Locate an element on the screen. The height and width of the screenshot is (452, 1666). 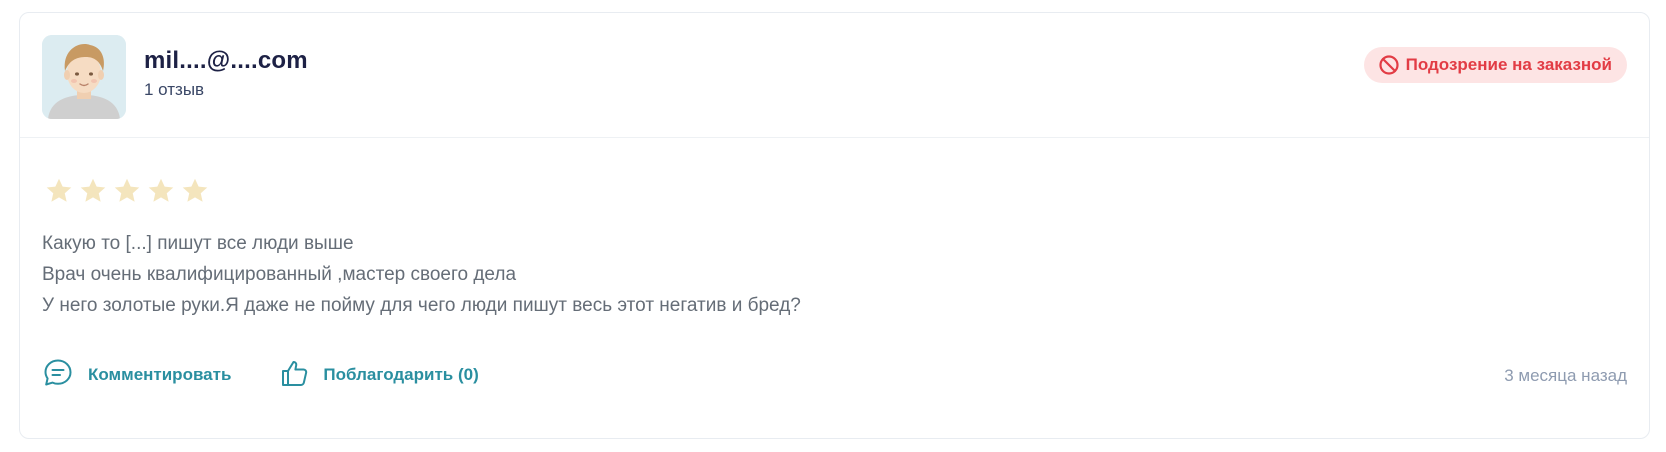
comment-button: Комментировать is located at coordinates (136, 375).